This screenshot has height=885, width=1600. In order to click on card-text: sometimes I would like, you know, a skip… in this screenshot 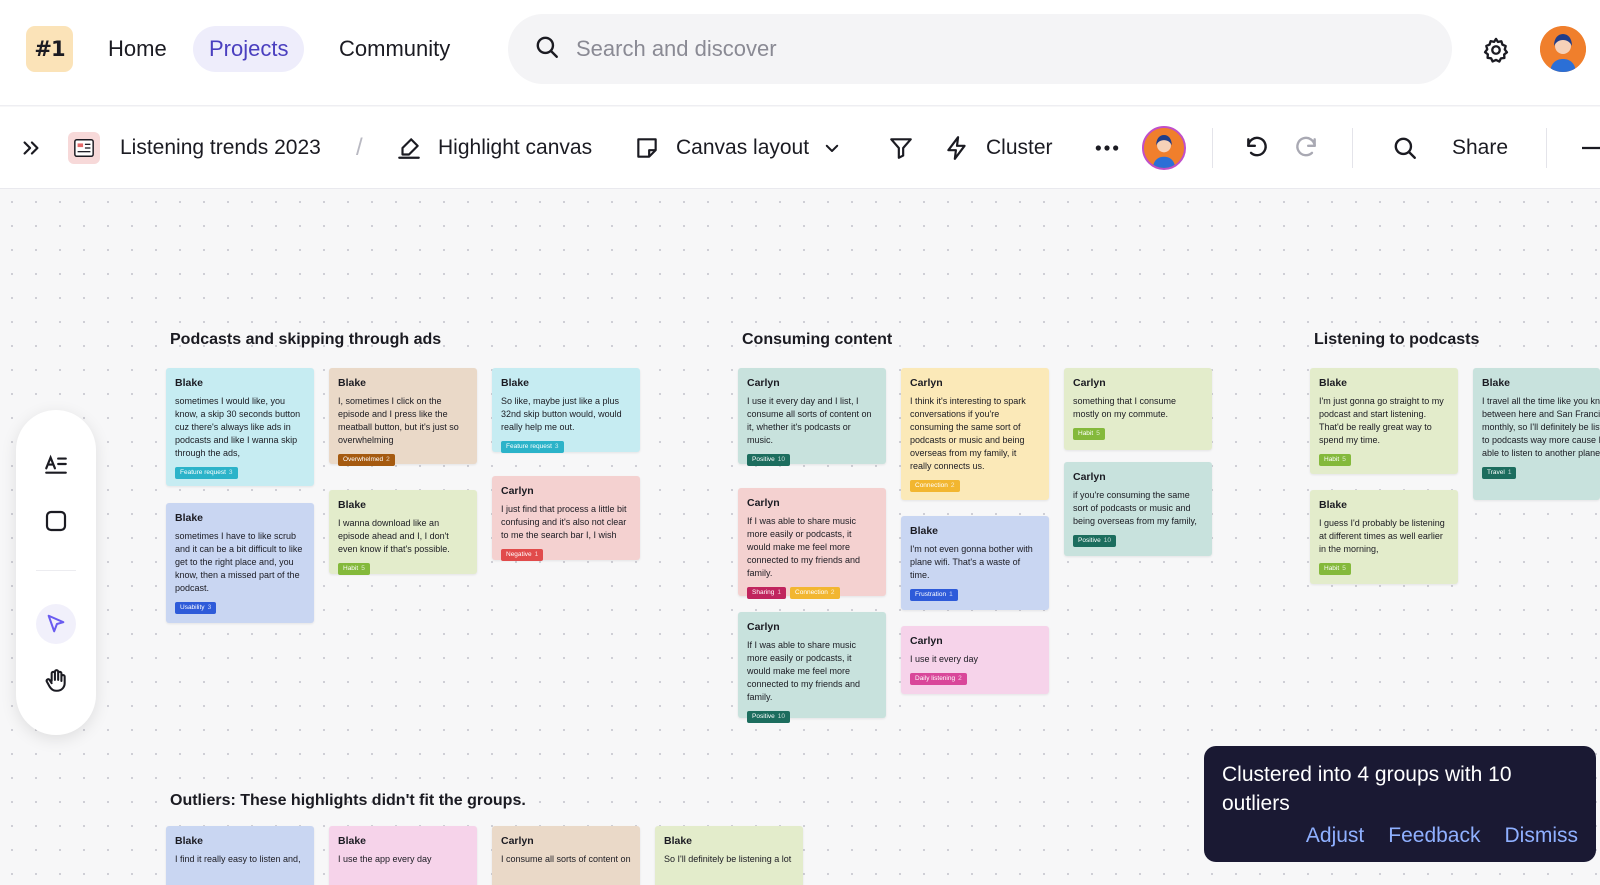, I will do `click(238, 427)`.